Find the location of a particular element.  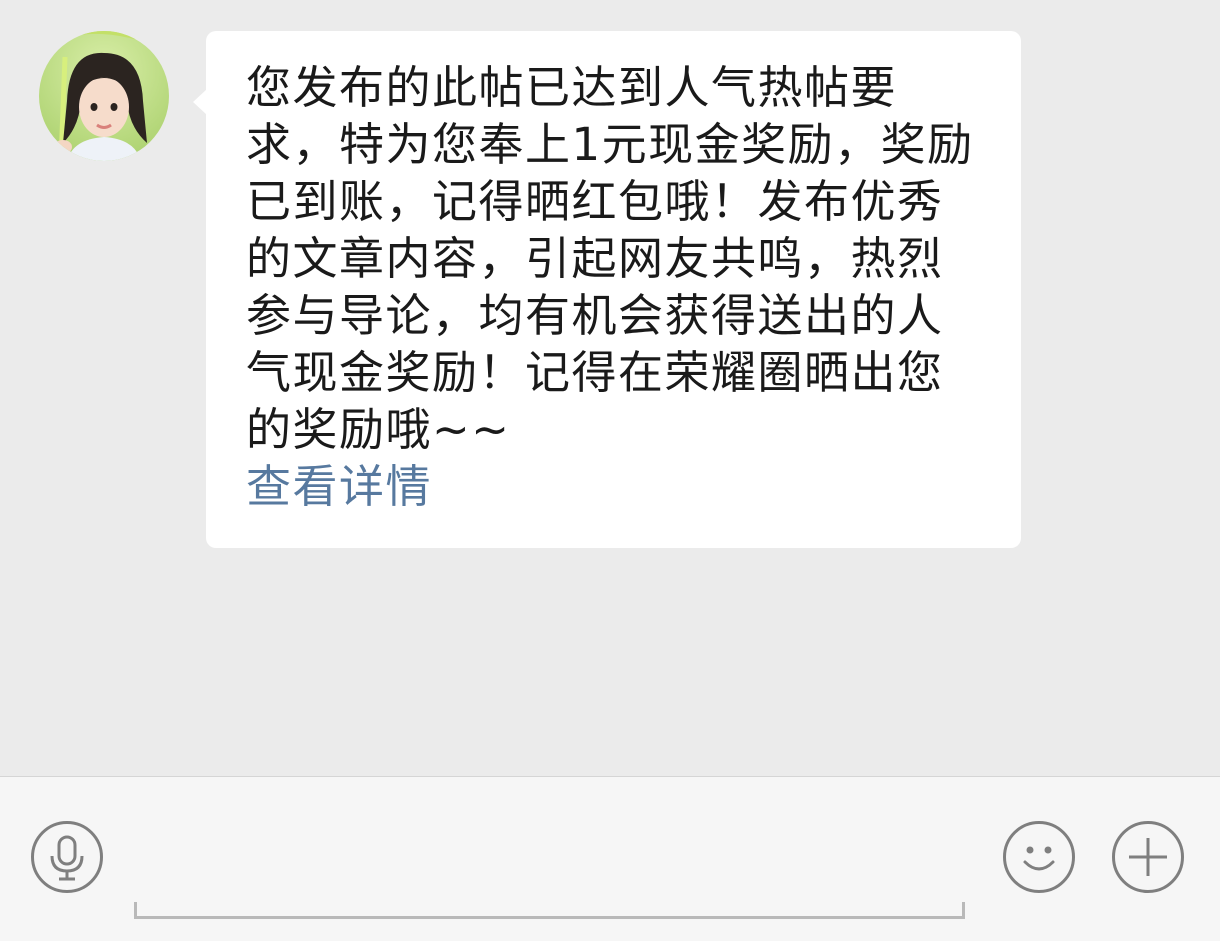

avatar-image is located at coordinates (104, 96).